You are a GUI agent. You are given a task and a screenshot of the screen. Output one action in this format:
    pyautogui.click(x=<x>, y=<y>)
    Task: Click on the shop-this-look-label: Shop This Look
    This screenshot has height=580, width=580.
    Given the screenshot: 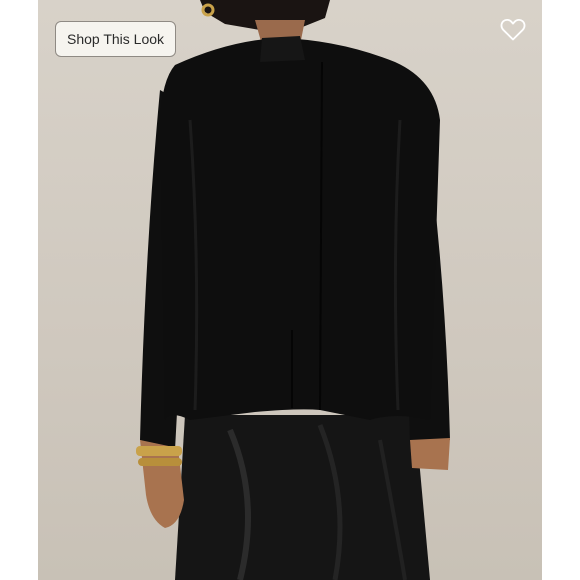 What is the action you would take?
    pyautogui.click(x=115, y=39)
    